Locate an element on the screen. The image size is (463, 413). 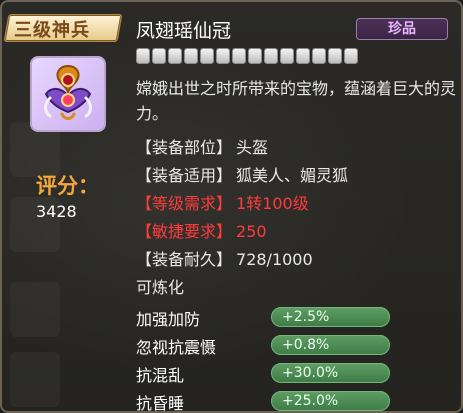
property-value: 250 is located at coordinates (251, 231).